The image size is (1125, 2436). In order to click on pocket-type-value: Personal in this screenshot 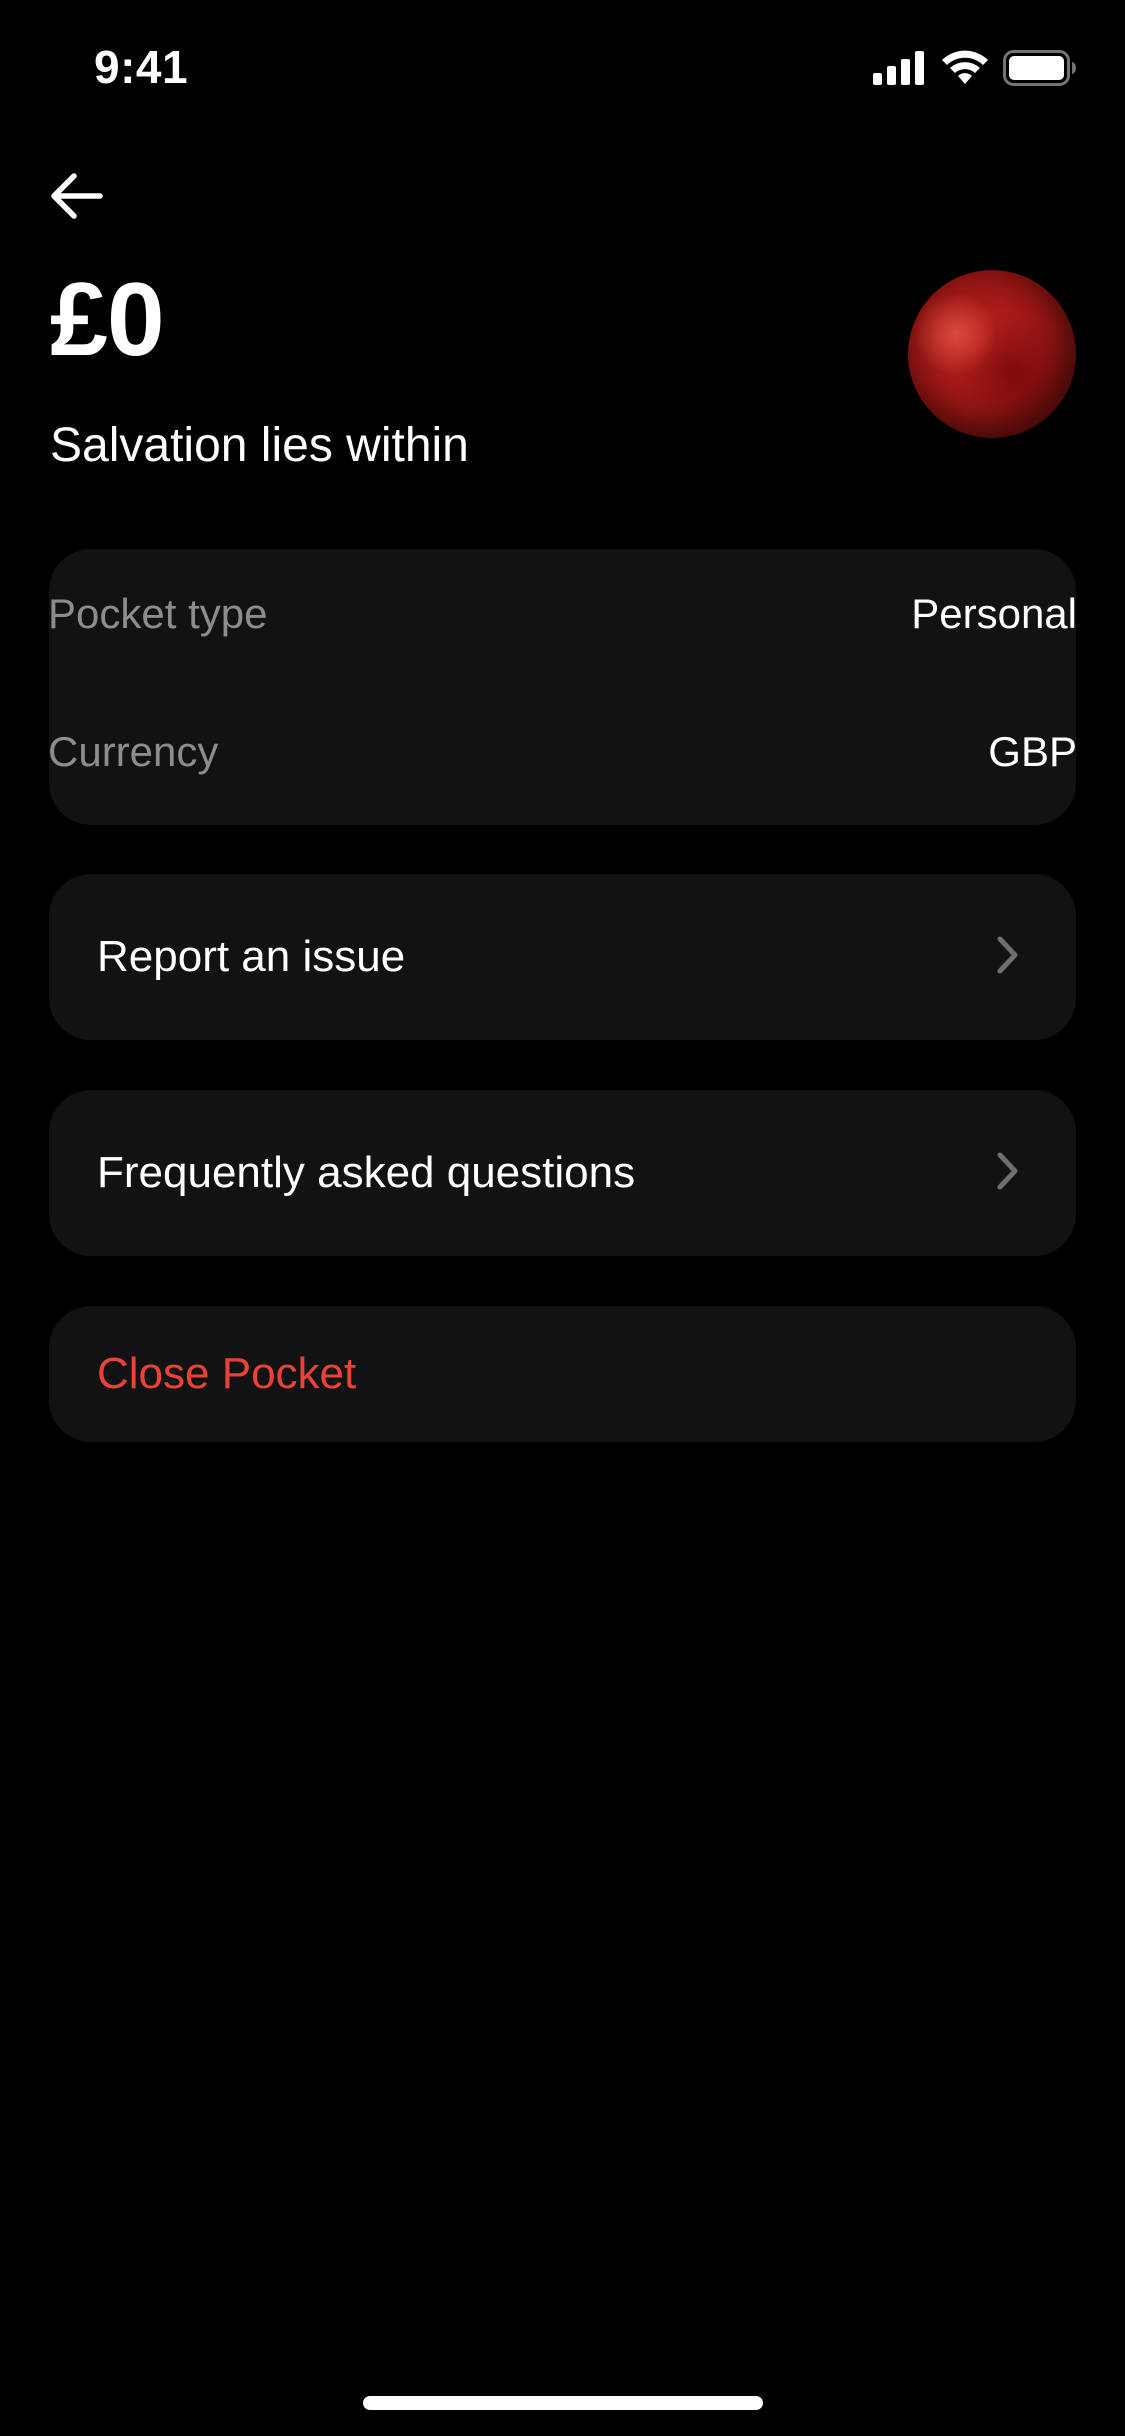, I will do `click(994, 613)`.